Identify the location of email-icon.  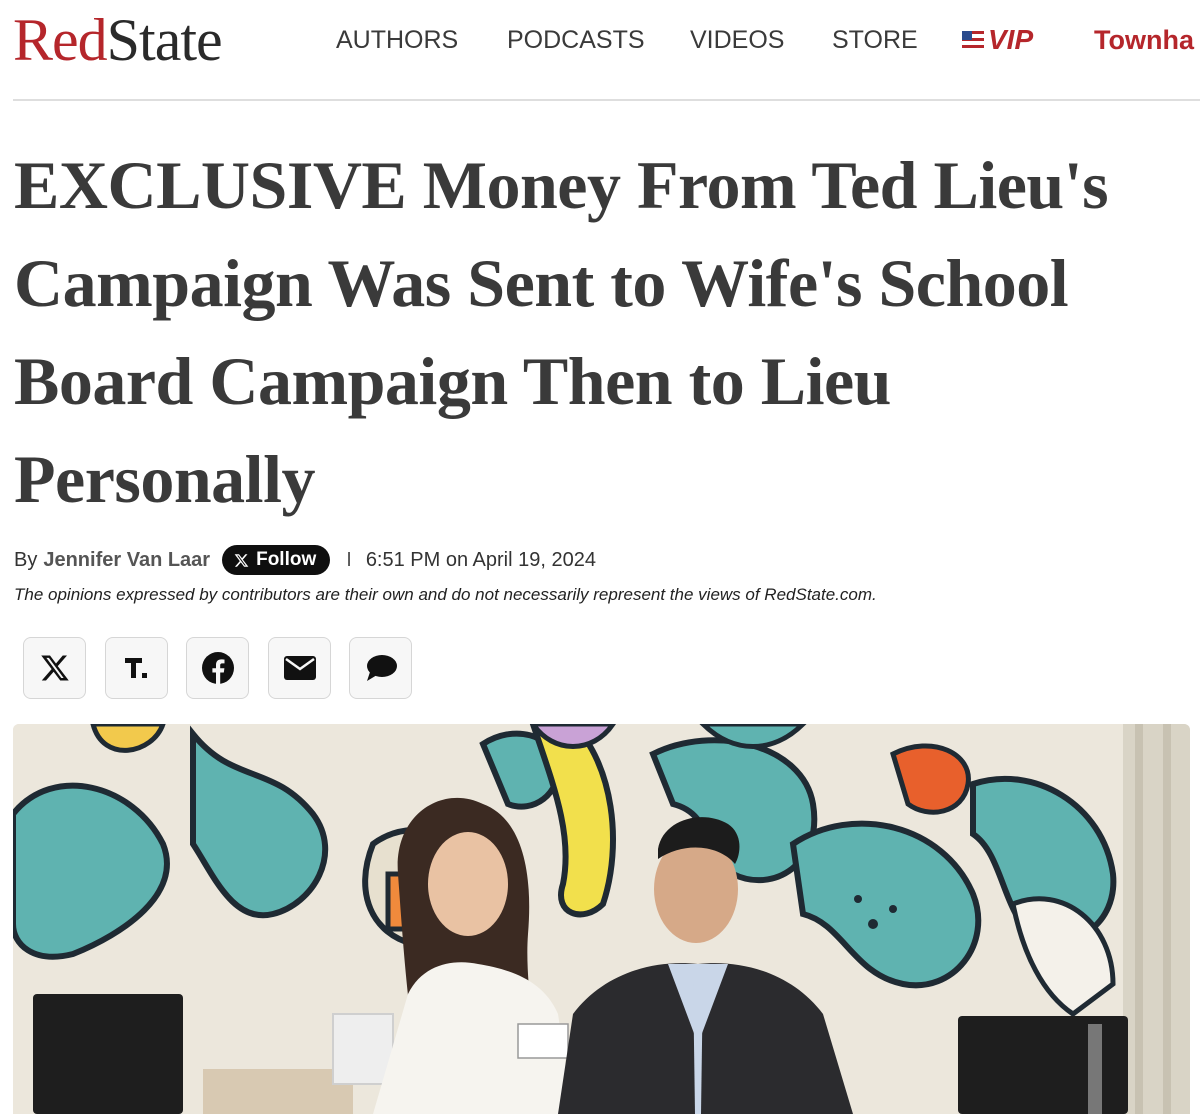
(299, 668).